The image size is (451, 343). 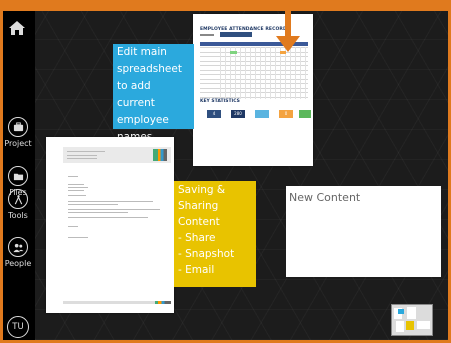 I want to click on spreadsheet-subtitle-bar, so click(x=207, y=35).